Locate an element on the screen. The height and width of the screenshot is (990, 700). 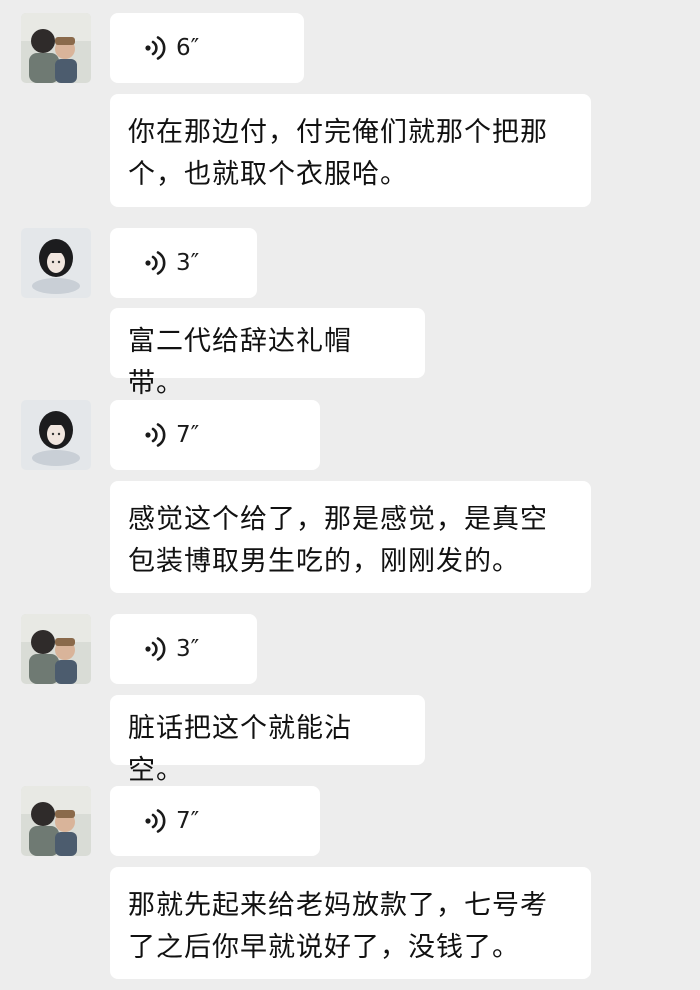
transcript-bubble: 脏话把这个就能沾空。 is located at coordinates (267, 740).